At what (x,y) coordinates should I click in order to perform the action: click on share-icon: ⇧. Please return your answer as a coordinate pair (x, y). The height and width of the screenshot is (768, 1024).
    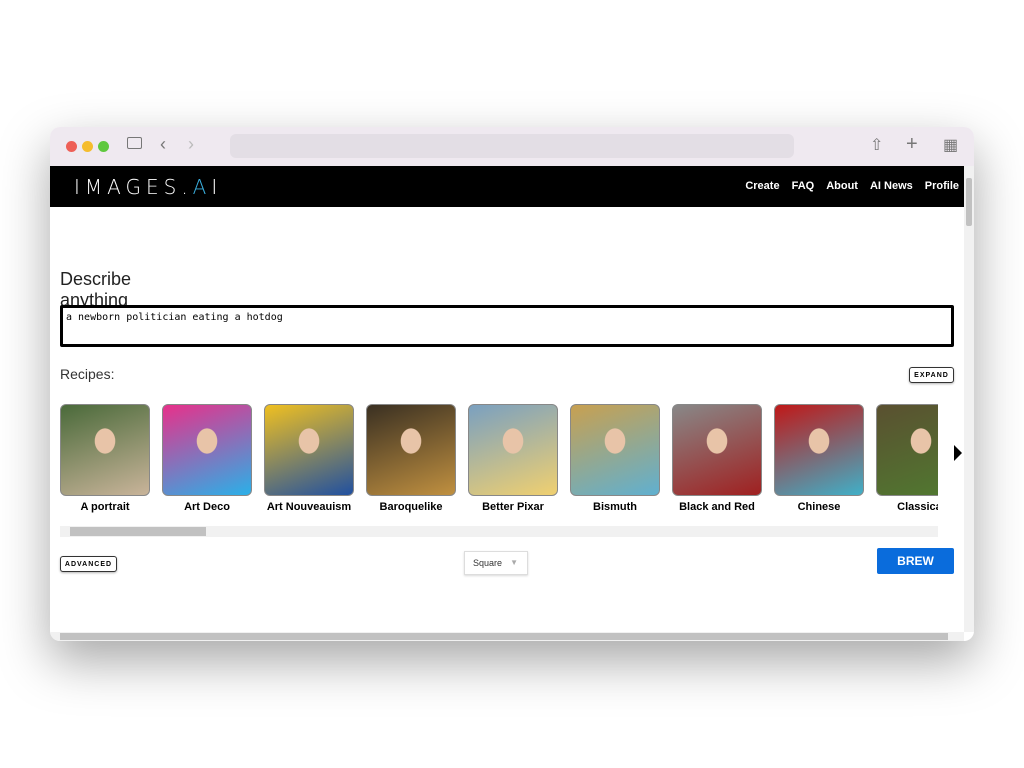
    Looking at the image, I should click on (876, 145).